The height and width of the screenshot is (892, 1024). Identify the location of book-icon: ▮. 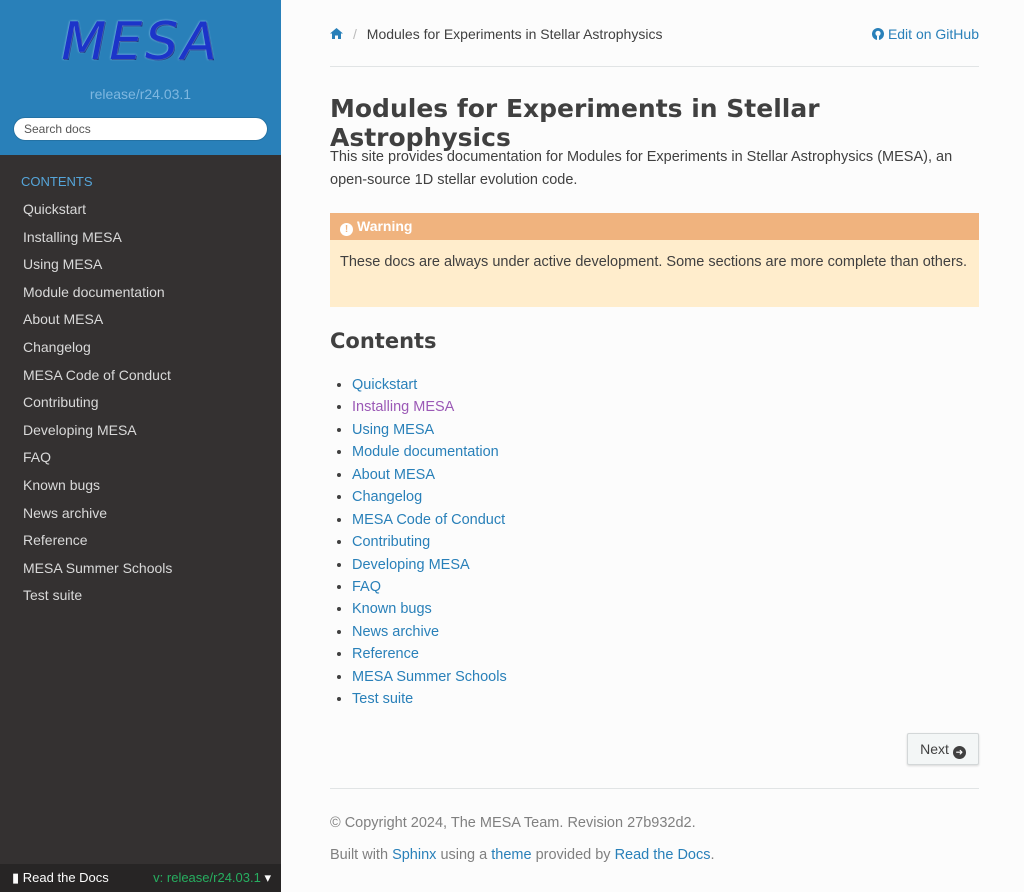
(16, 877).